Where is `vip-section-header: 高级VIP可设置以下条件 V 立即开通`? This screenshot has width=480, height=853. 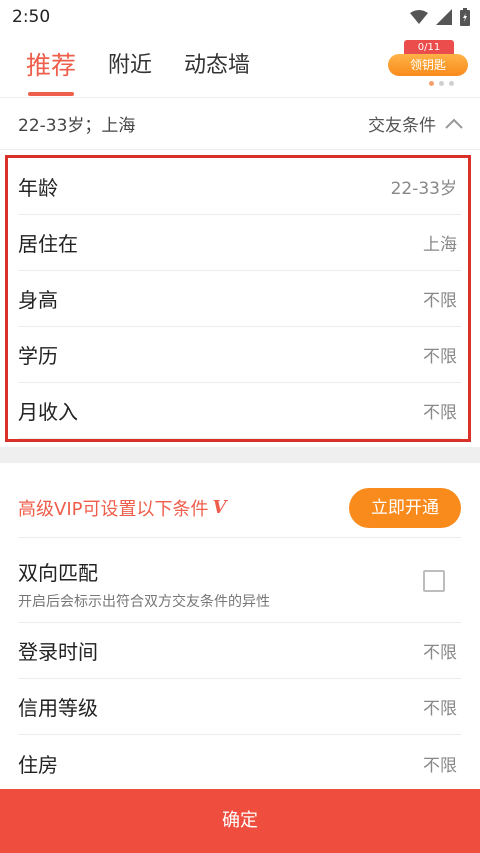 vip-section-header: 高级VIP可设置以下条件 V 立即开通 is located at coordinates (239, 508).